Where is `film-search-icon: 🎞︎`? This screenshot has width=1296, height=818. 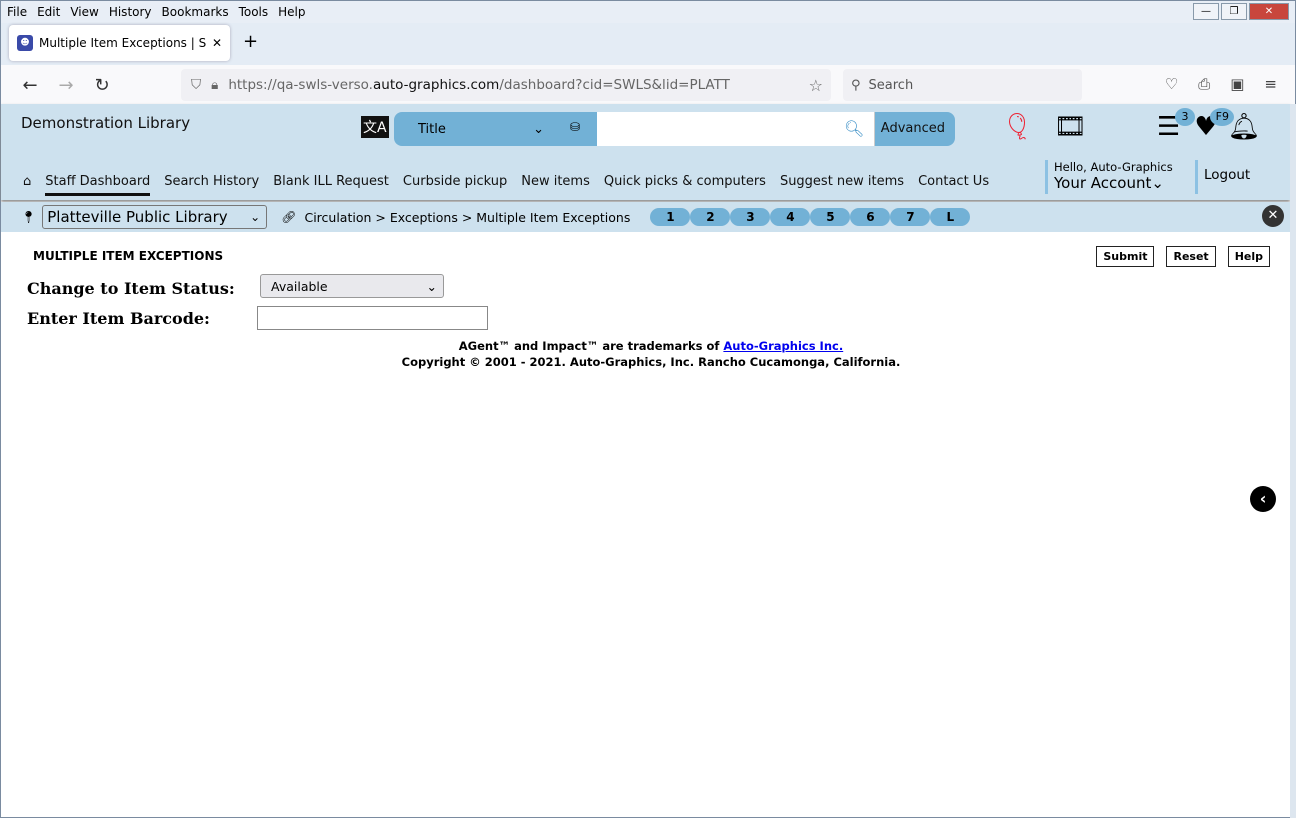
film-search-icon: 🎞︎ is located at coordinates (1070, 127).